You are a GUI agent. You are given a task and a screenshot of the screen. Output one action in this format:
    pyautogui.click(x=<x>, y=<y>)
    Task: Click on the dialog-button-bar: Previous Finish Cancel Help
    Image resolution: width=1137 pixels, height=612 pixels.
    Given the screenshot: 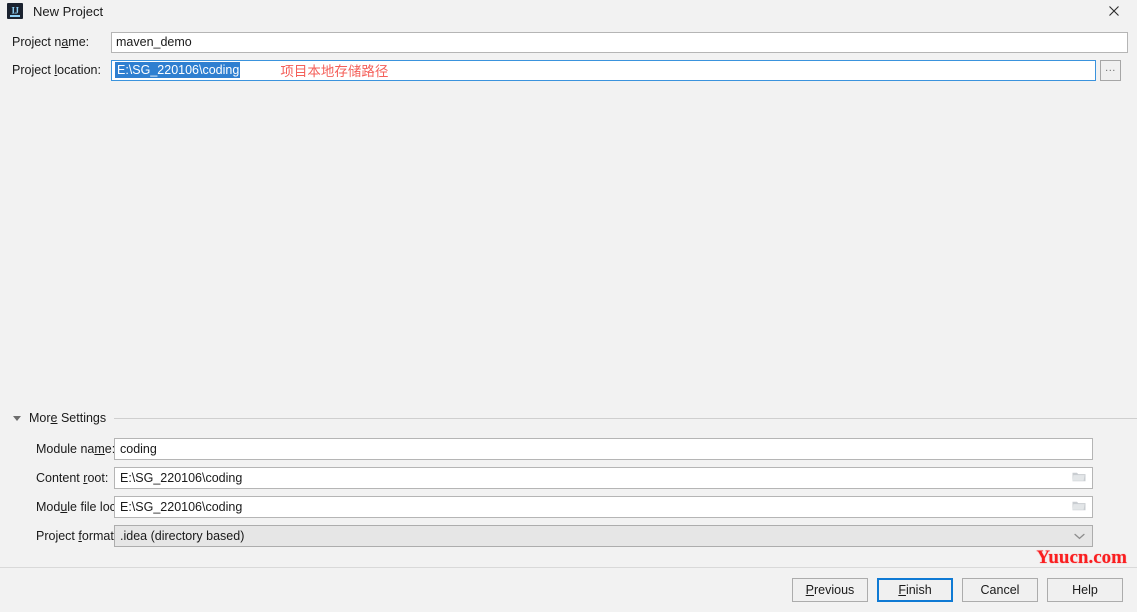 What is the action you would take?
    pyautogui.click(x=568, y=589)
    